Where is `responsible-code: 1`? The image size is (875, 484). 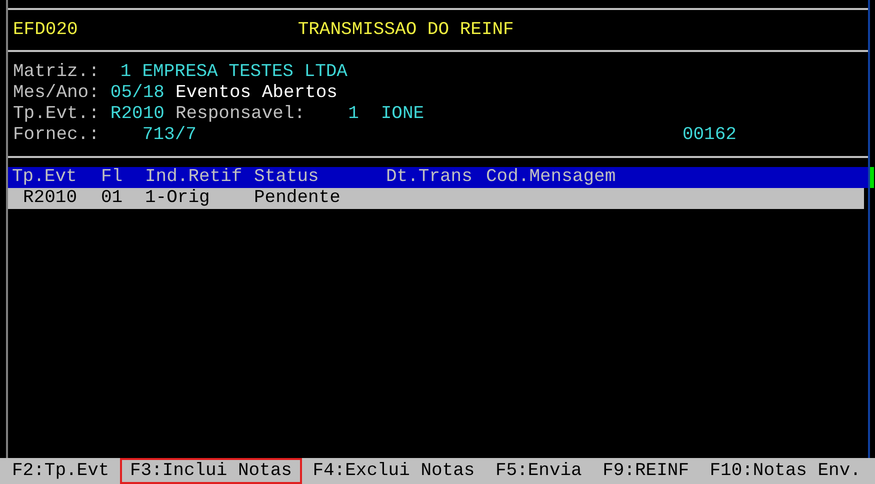 responsible-code: 1 is located at coordinates (353, 114).